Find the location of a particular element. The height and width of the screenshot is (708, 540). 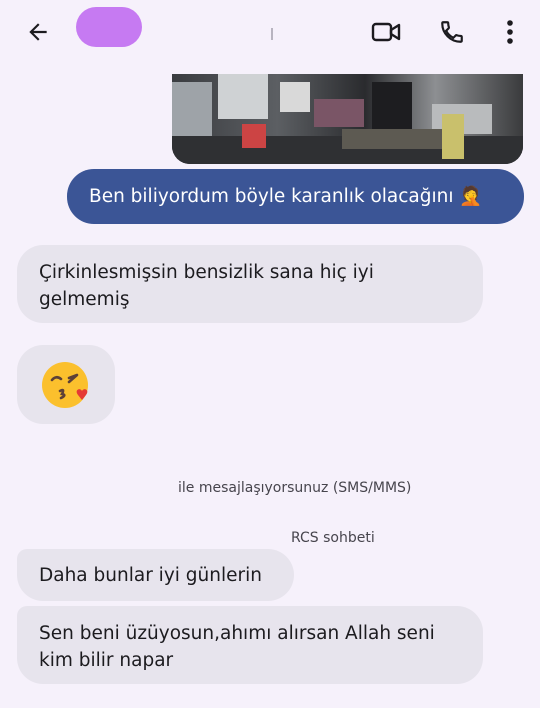

face-blowing-kiss-icon is located at coordinates (65, 384).